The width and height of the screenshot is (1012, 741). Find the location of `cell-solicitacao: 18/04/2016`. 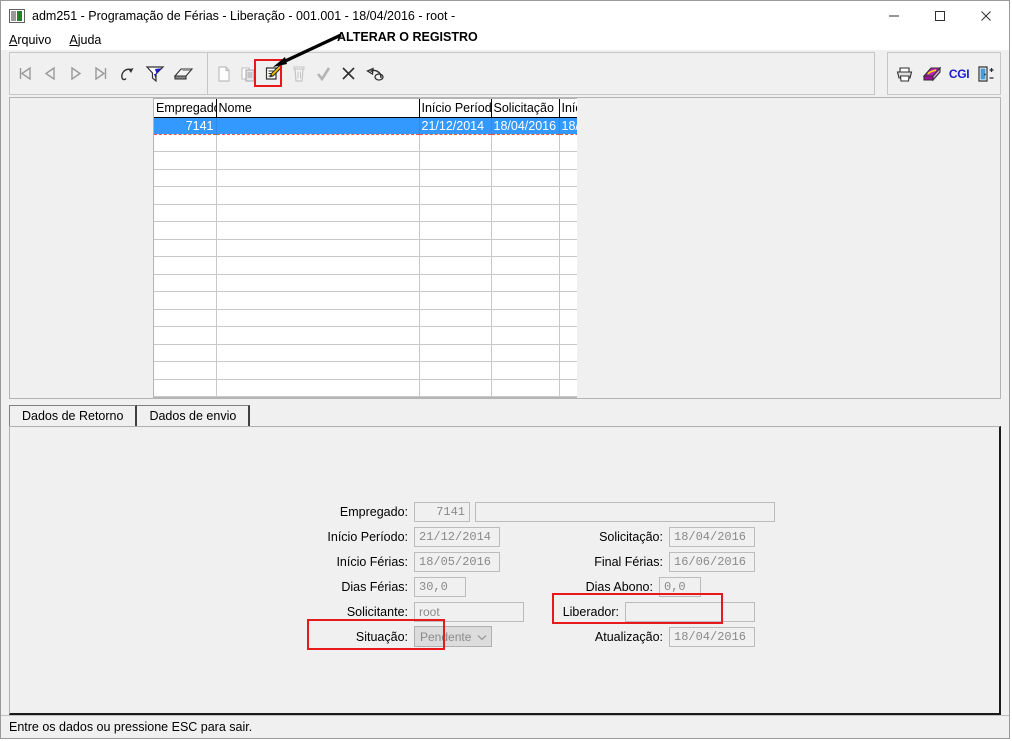

cell-solicitacao: 18/04/2016 is located at coordinates (525, 126).